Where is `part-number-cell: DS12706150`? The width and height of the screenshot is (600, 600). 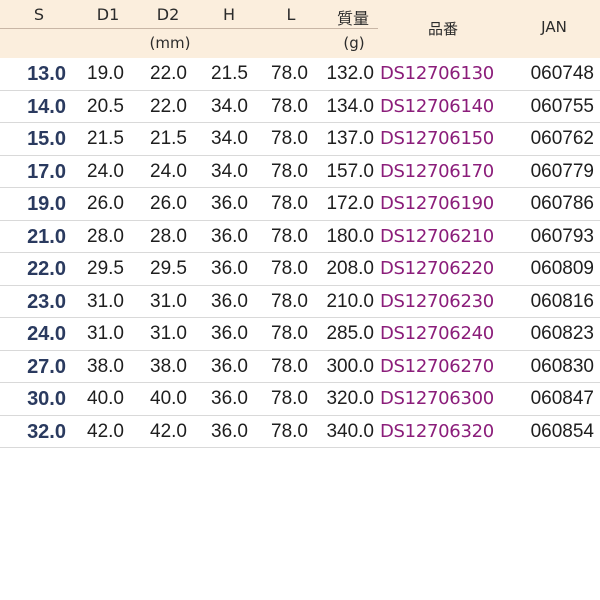
part-number-cell: DS12706150 is located at coordinates (437, 138).